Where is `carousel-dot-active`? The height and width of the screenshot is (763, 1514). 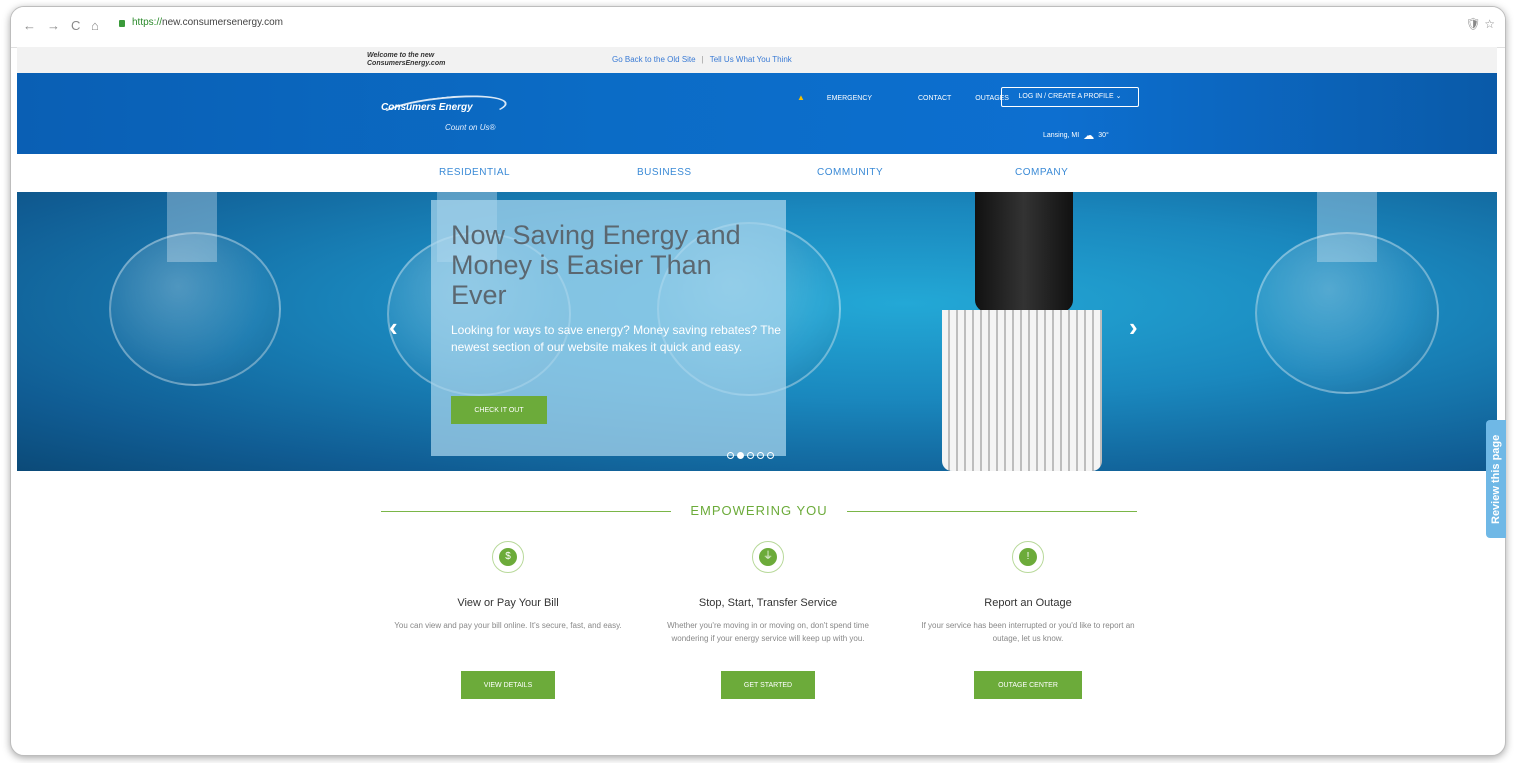 carousel-dot-active is located at coordinates (740, 455).